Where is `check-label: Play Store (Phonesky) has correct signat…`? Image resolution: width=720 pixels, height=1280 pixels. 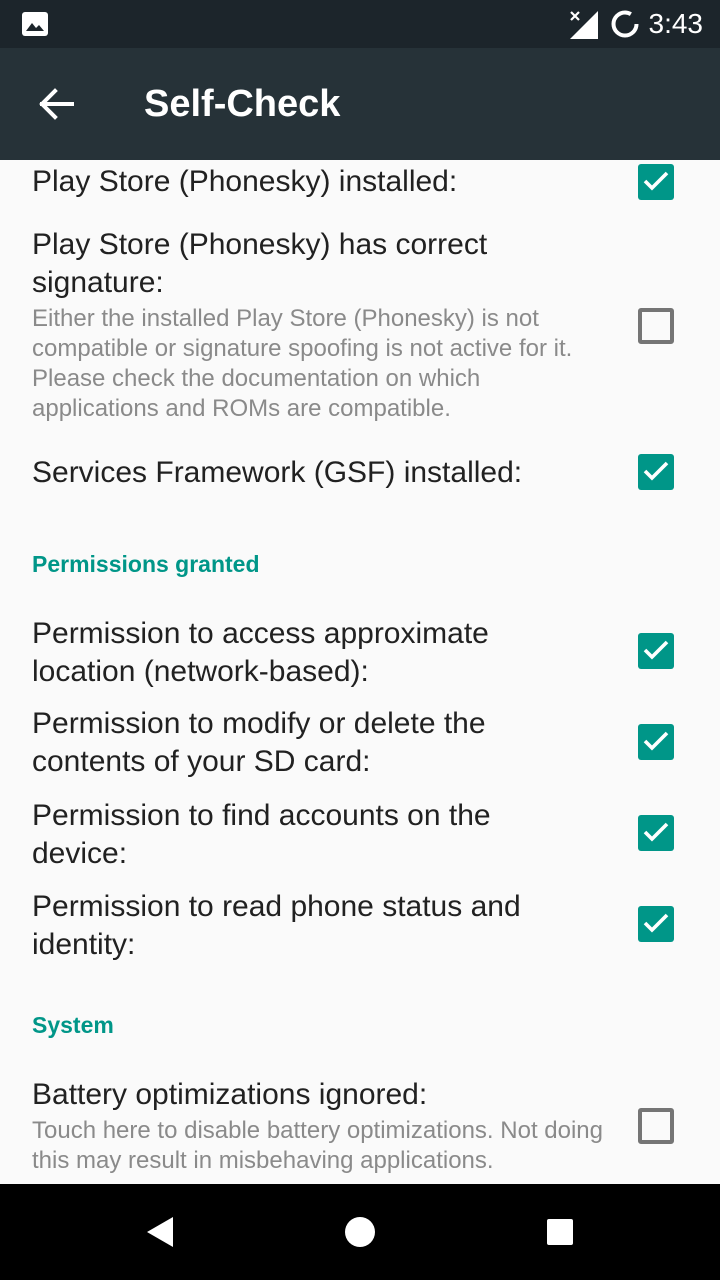
check-label: Play Store (Phonesky) has correct signat… is located at coordinates (260, 263).